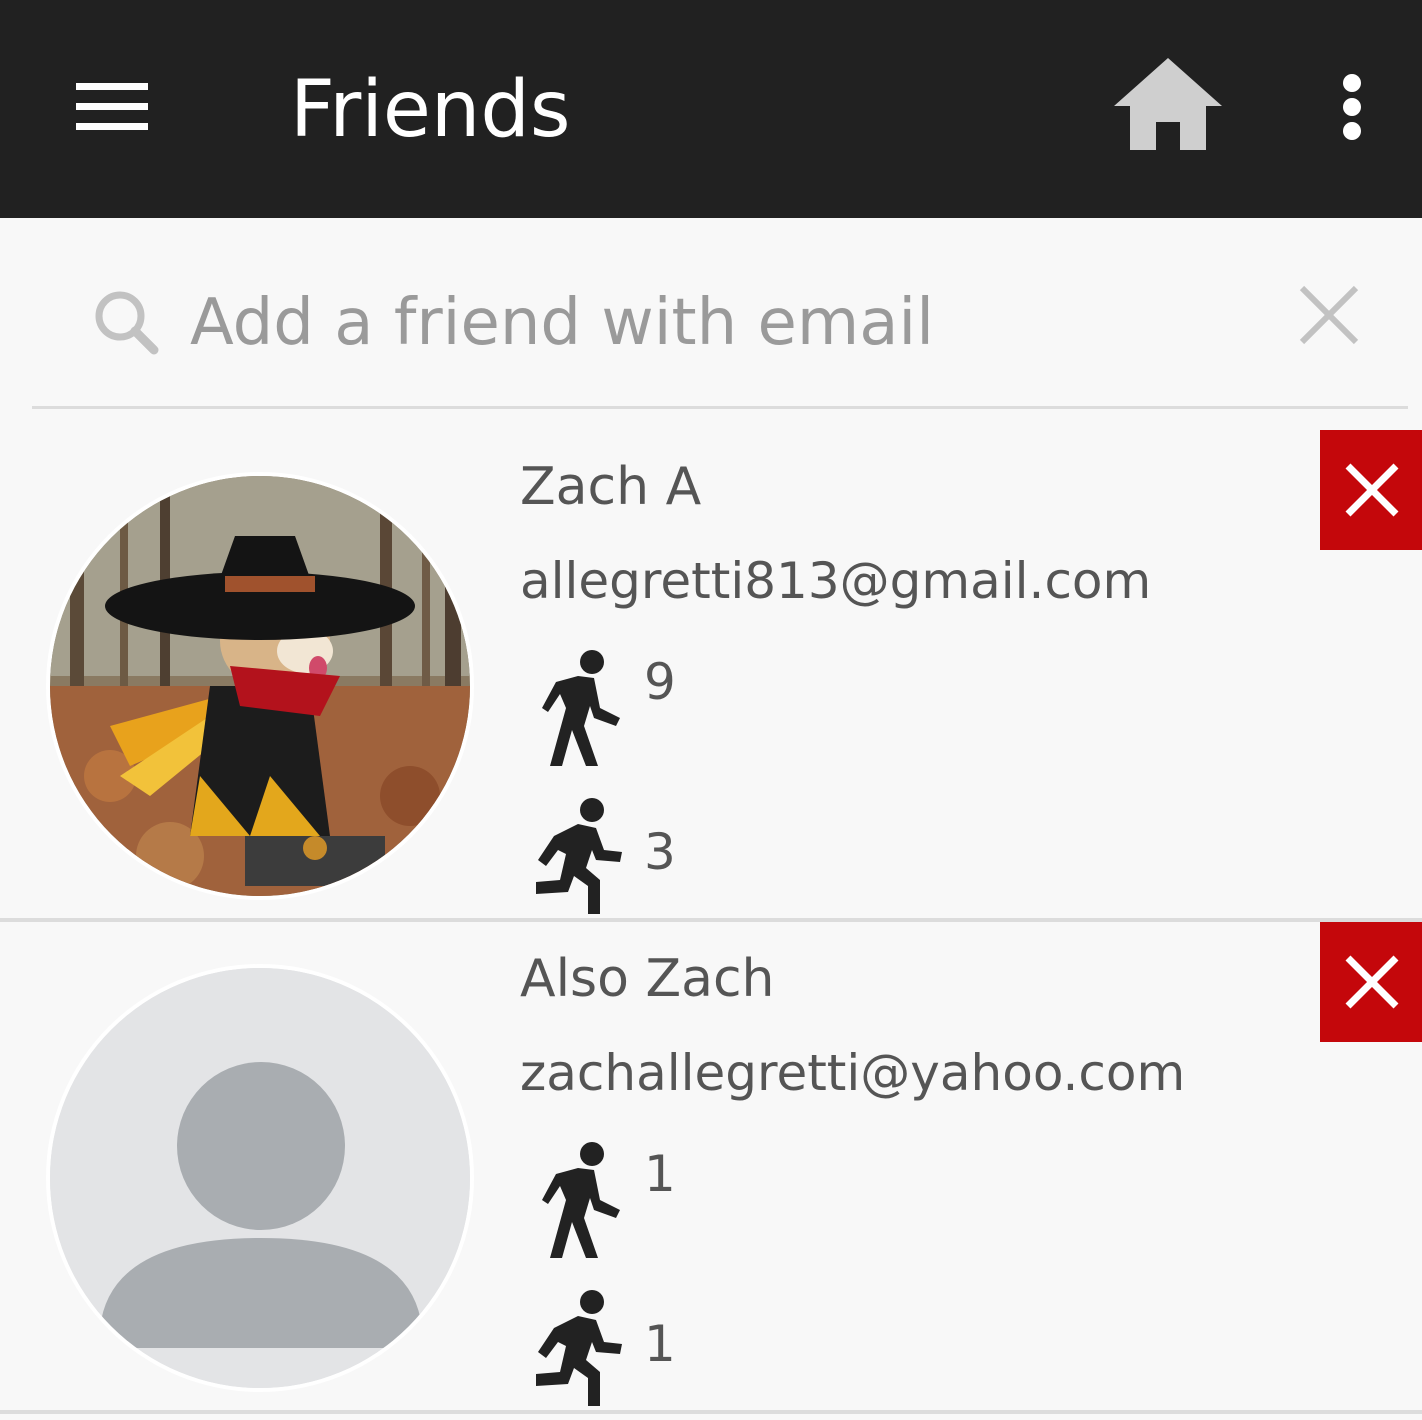  Describe the element at coordinates (660, 852) in the screenshot. I see `run-count: 3` at that location.